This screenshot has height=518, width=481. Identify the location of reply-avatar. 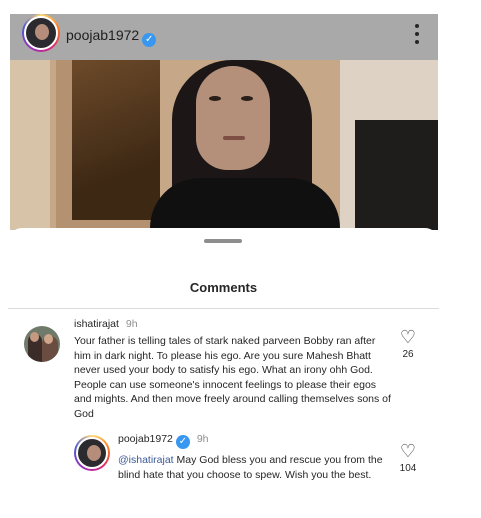
(92, 453).